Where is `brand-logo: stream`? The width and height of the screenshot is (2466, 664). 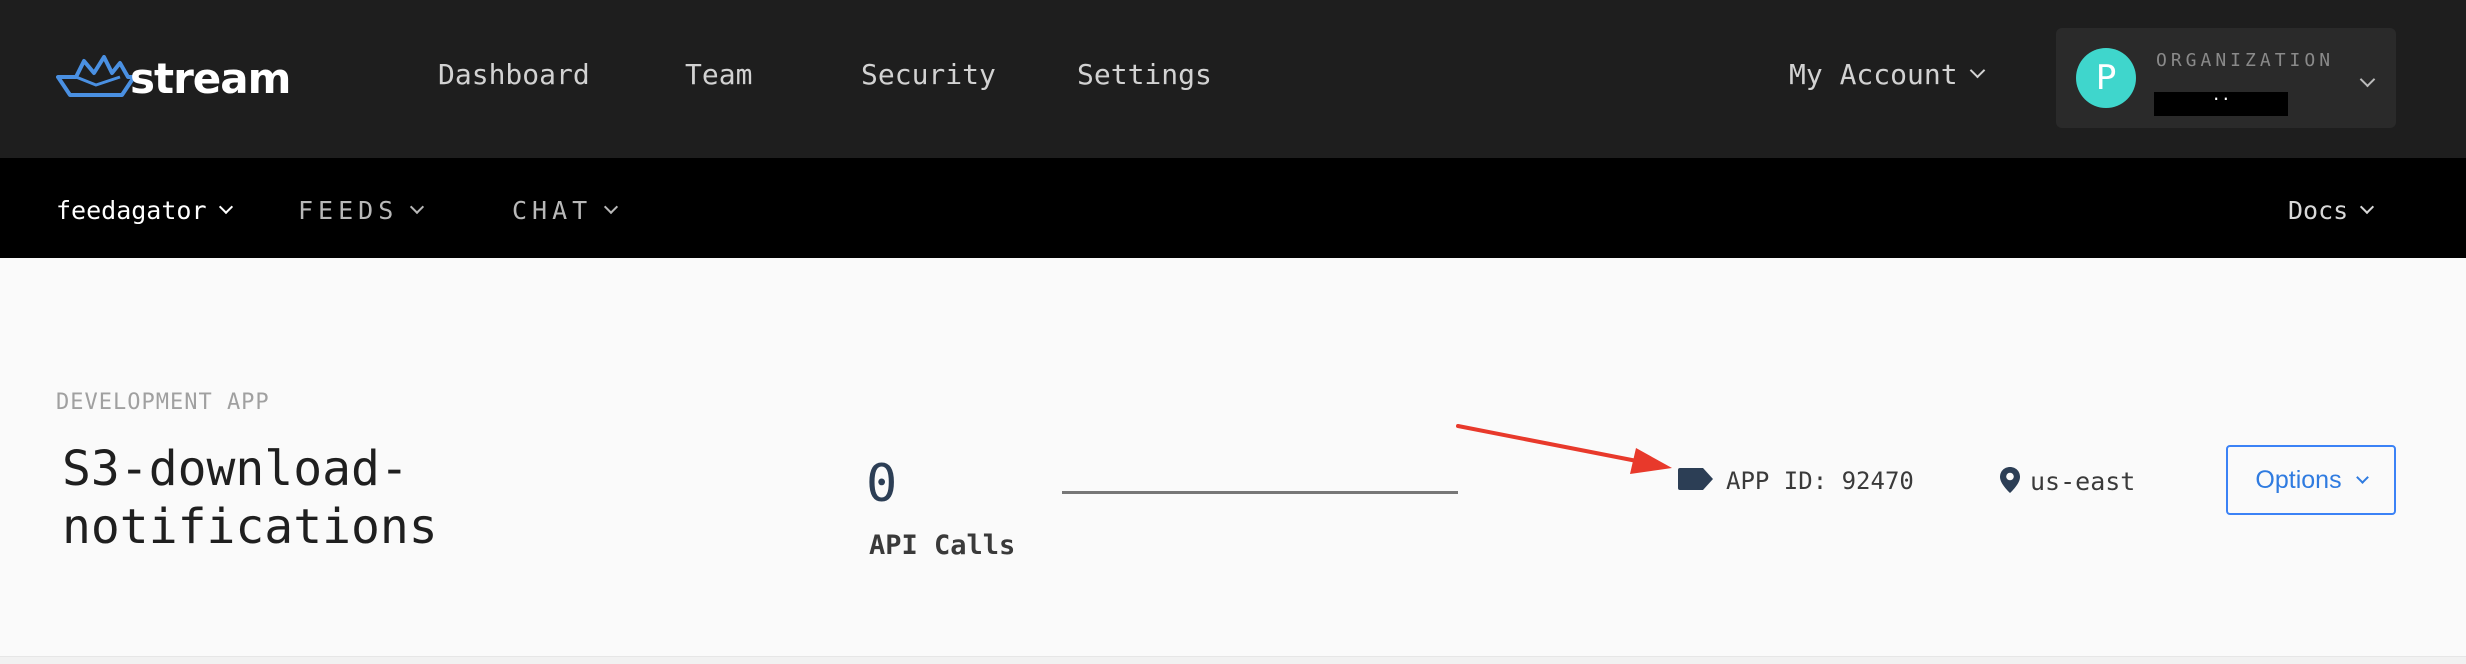
brand-logo: stream is located at coordinates (173, 78).